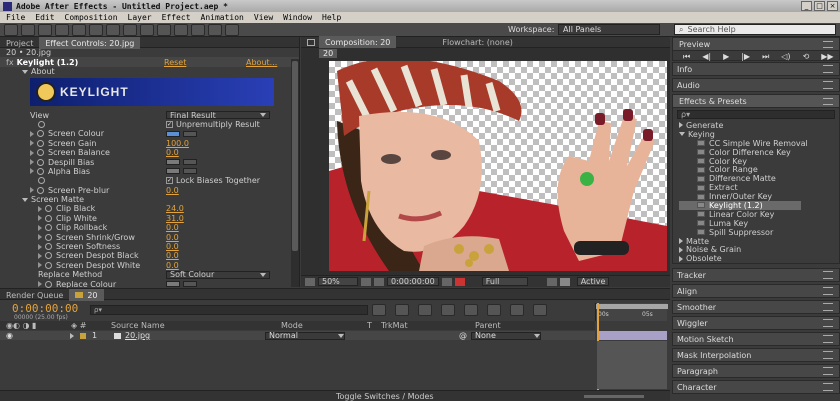 The width and height of the screenshot is (840, 401). I want to click on fx-property-row: Screen Gain 100.0, so click(149, 143).